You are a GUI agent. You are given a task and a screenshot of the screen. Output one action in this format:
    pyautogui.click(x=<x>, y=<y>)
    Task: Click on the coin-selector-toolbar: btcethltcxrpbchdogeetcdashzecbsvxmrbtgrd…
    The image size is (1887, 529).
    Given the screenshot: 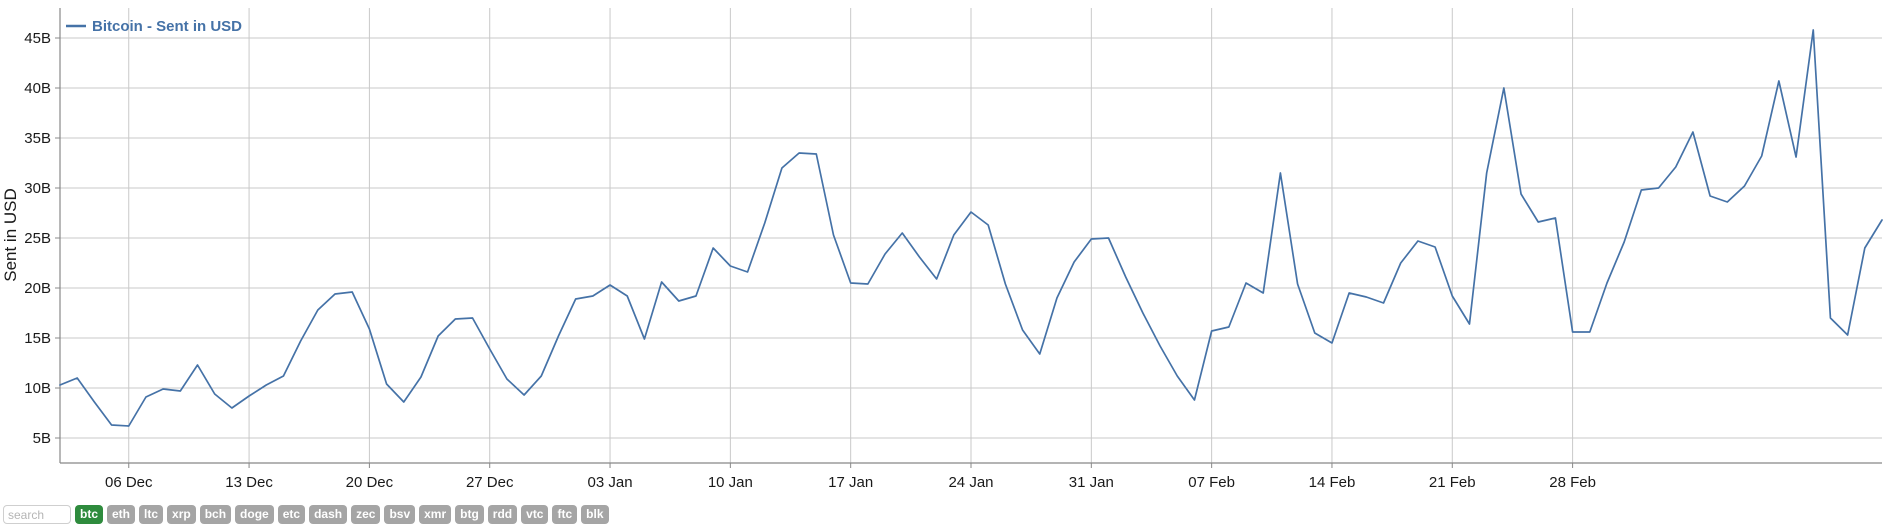 What is the action you would take?
    pyautogui.click(x=943, y=514)
    